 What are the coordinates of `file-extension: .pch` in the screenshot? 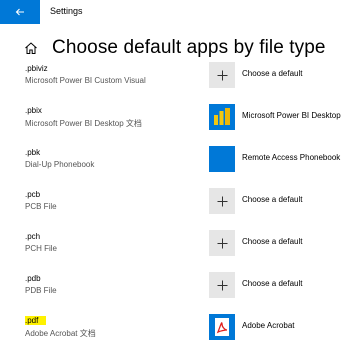 It's located at (33, 236).